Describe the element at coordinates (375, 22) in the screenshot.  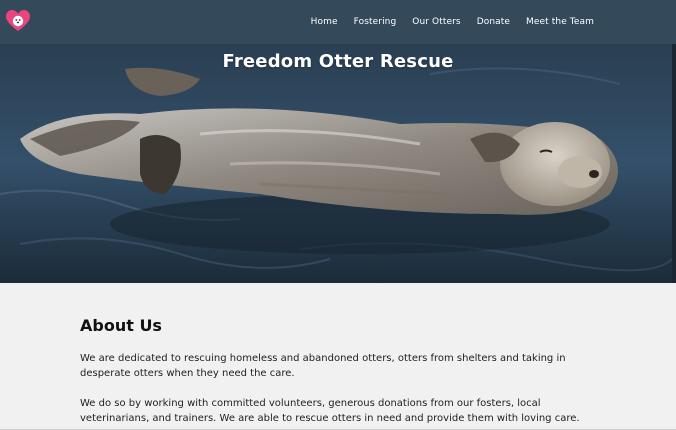
I see `nav-link-fostering: Fostering` at that location.